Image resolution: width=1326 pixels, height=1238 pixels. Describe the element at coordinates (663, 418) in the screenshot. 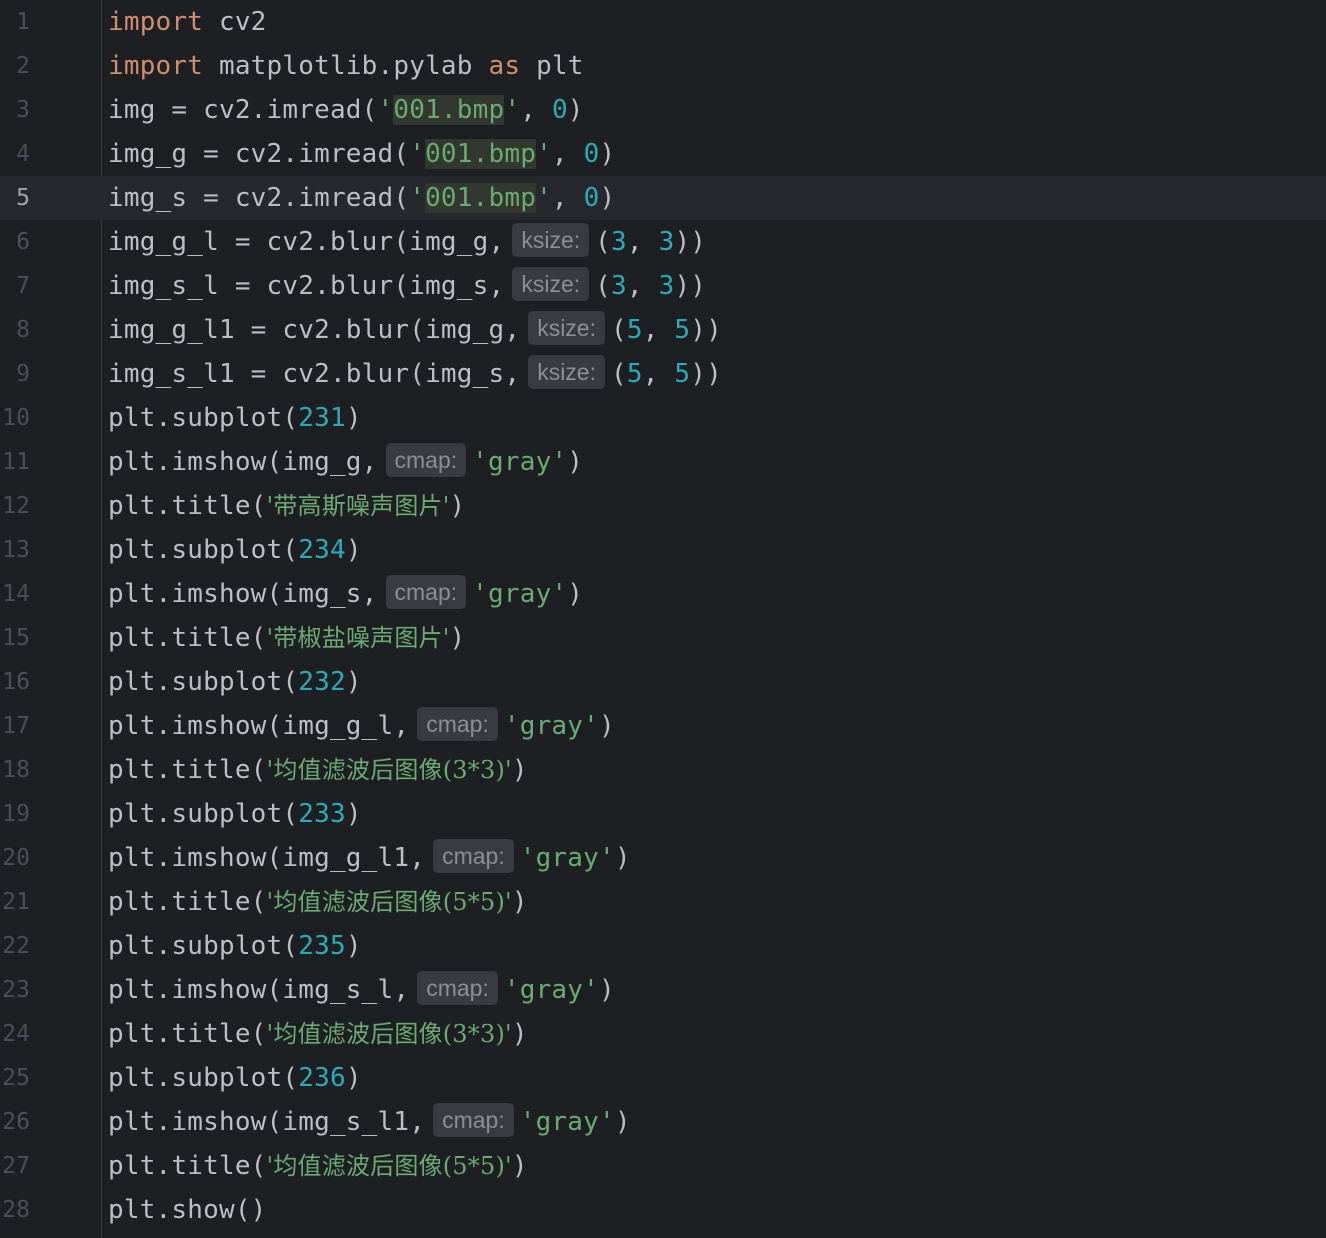

I see `code-line: 10 plt.subplot(231)` at that location.